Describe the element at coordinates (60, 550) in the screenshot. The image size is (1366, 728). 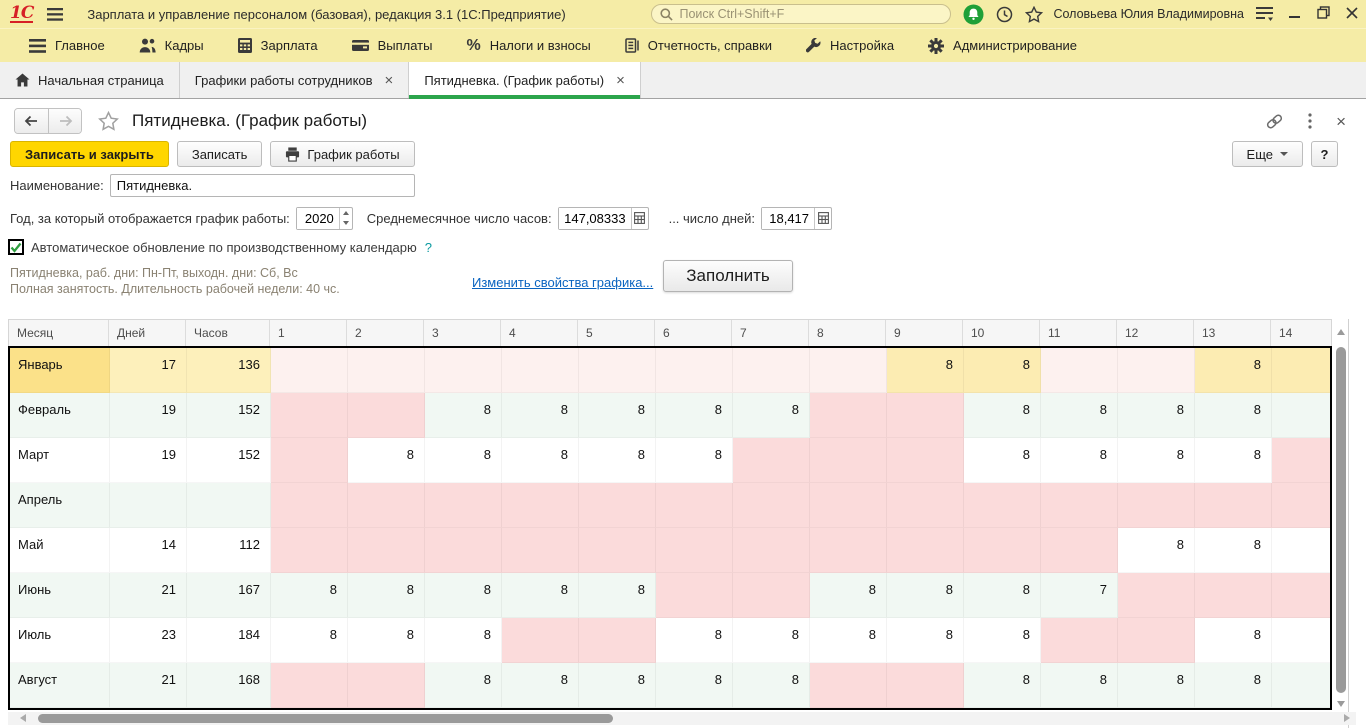
I see `month-cell: Май` at that location.